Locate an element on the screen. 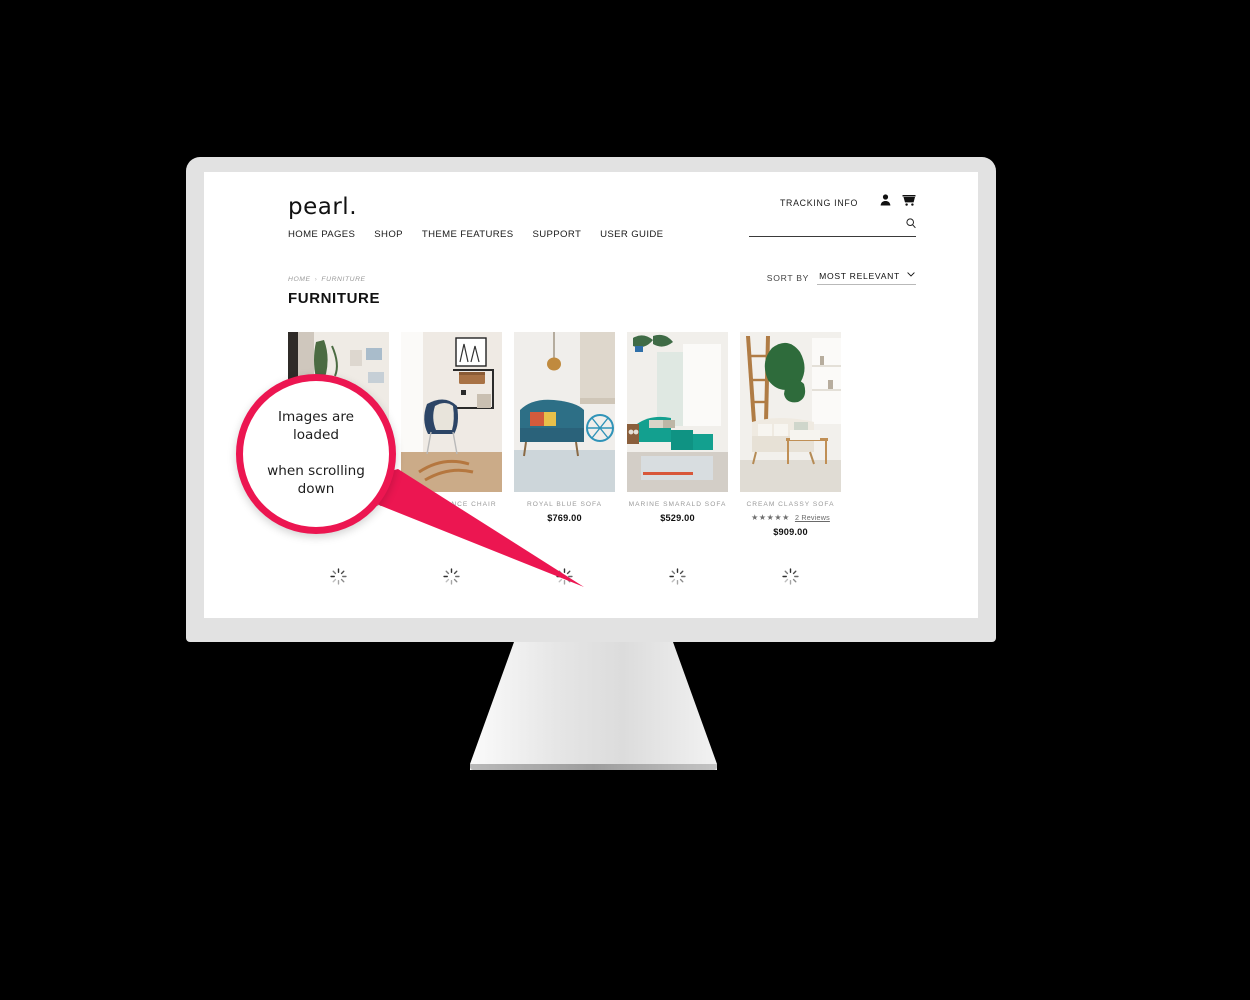 This screenshot has width=1250, height=1000. star-rating-icon: ★★★★★ is located at coordinates (770, 517).